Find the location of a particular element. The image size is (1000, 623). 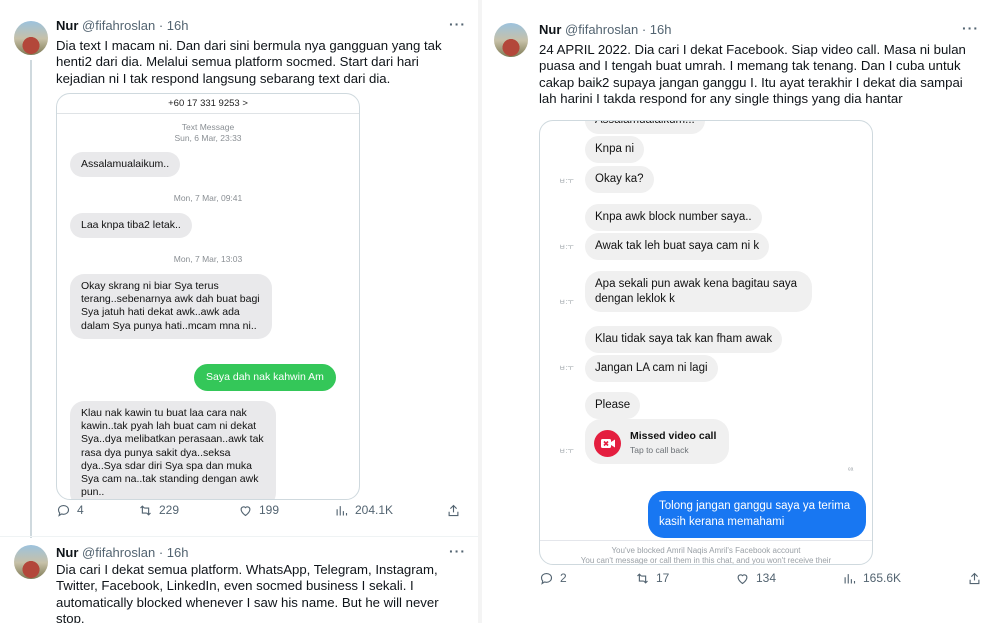

reply-count: 2 is located at coordinates (563, 578).